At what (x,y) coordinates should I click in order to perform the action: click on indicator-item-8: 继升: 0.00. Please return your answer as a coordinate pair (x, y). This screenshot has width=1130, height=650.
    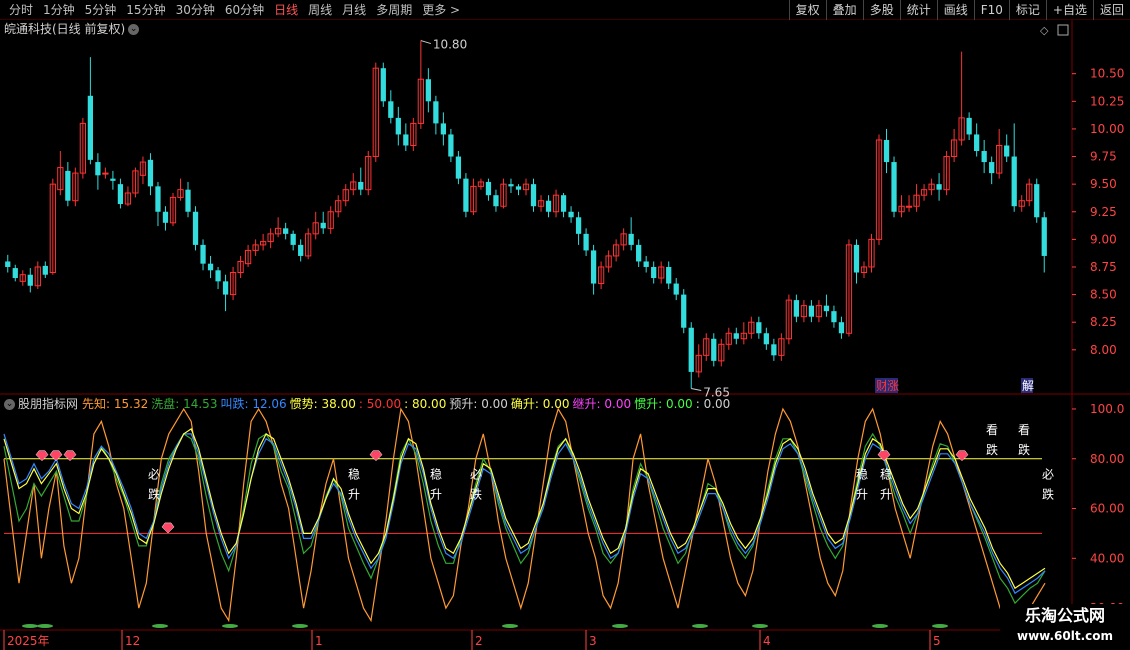
    Looking at the image, I should click on (602, 404).